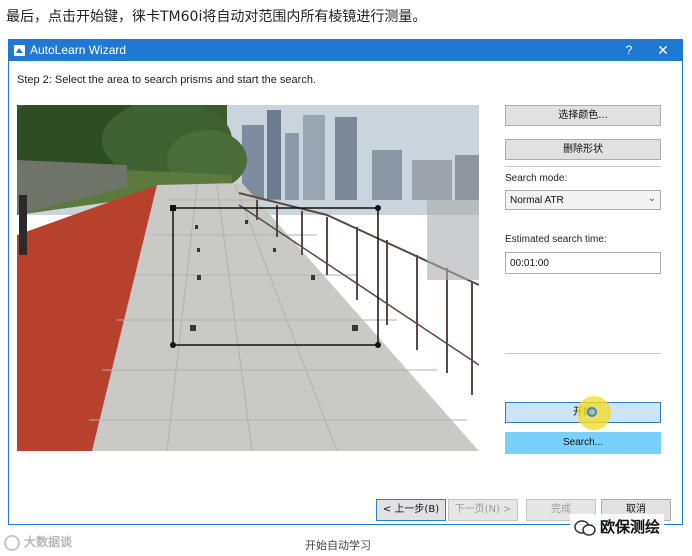 The image size is (692, 556). Describe the element at coordinates (583, 200) in the screenshot. I see `search-mode-select: Normal ATR ⌄` at that location.